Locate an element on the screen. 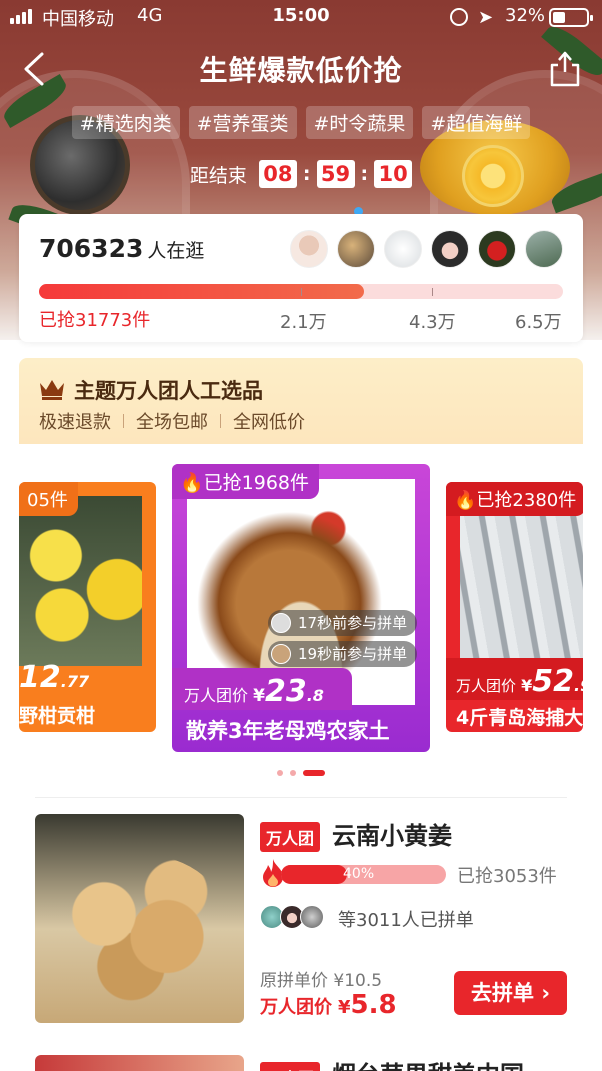  battery-percent: 32% is located at coordinates (525, 15).